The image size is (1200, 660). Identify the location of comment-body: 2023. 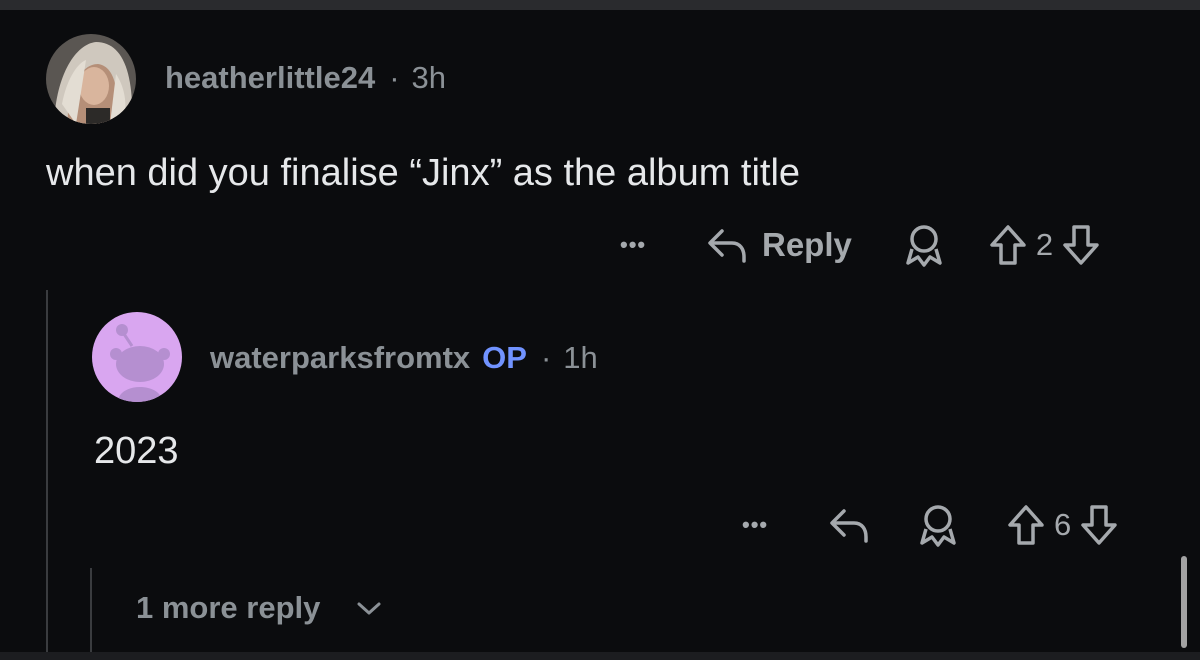
(136, 451).